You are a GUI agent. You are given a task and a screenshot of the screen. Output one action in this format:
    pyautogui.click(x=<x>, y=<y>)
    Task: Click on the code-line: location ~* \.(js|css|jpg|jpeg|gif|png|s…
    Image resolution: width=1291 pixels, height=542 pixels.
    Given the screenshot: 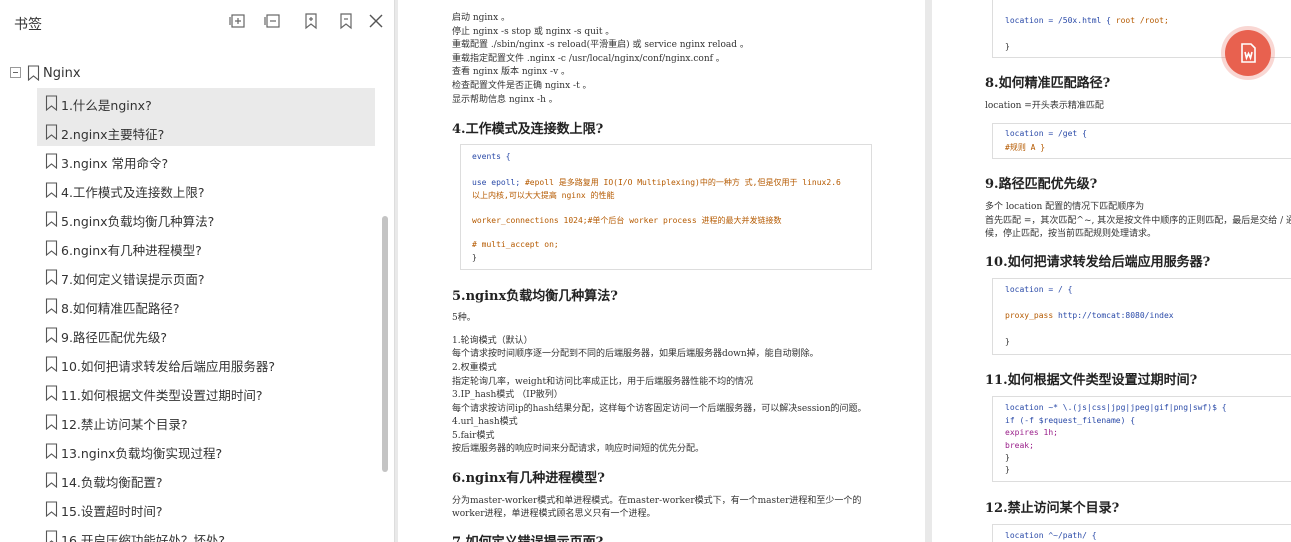 What is the action you would take?
    pyautogui.click(x=1116, y=407)
    